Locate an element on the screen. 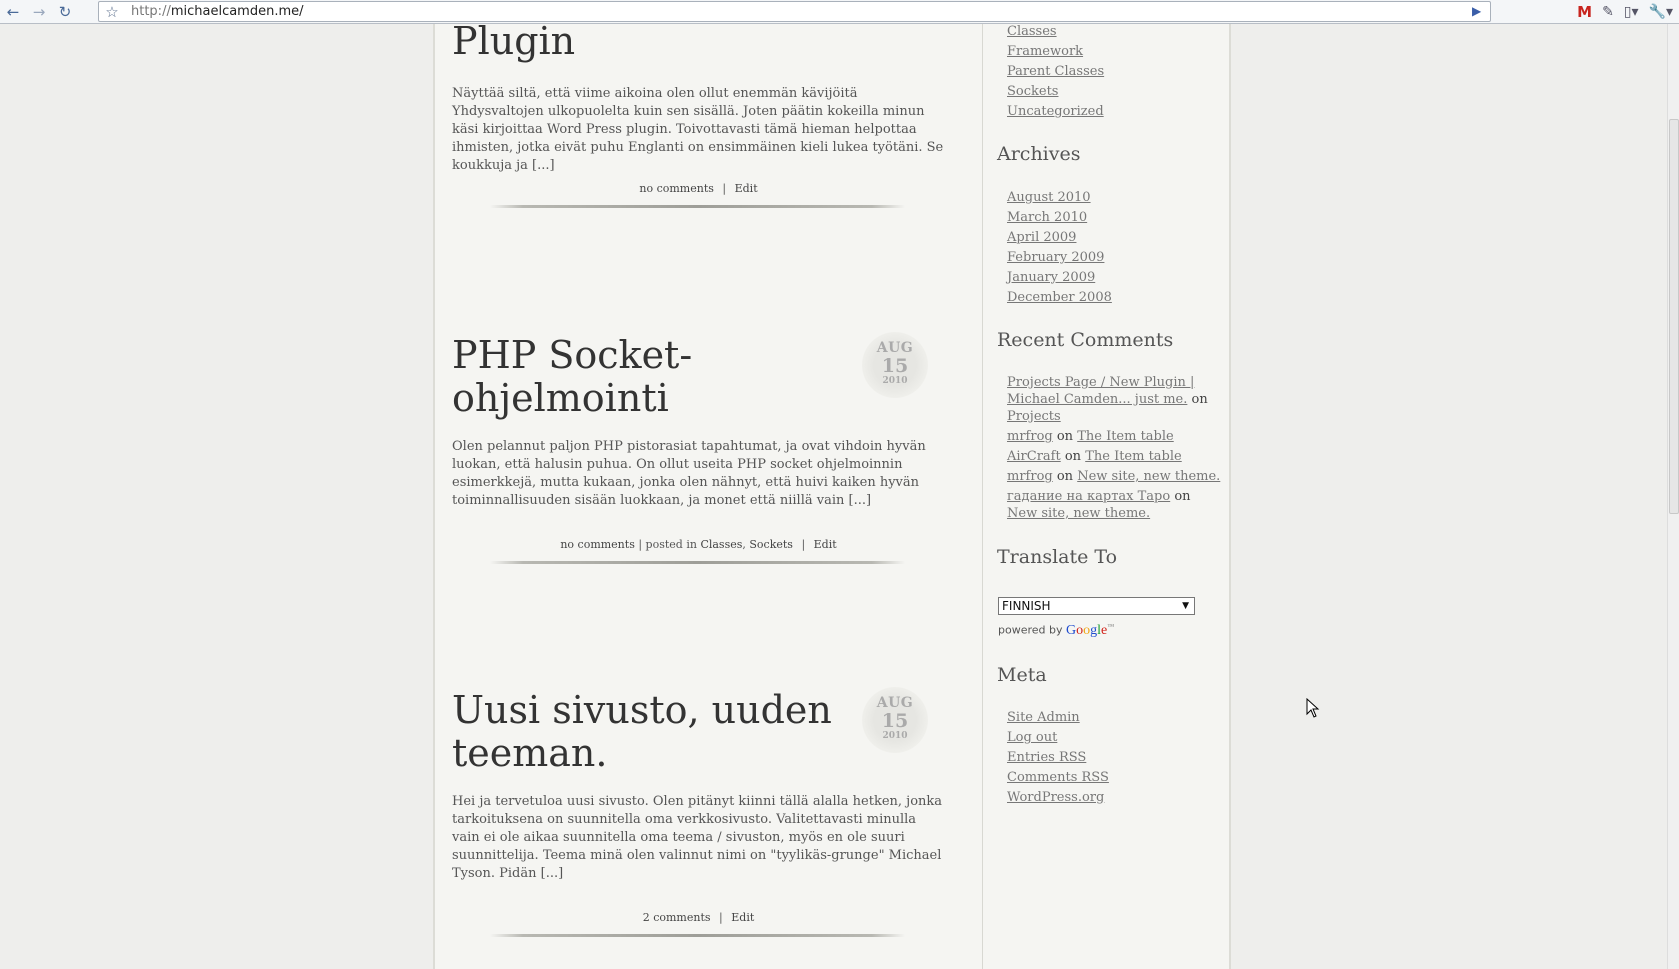  recent-comment: mrfrog on New site, new theme. is located at coordinates (1114, 476).